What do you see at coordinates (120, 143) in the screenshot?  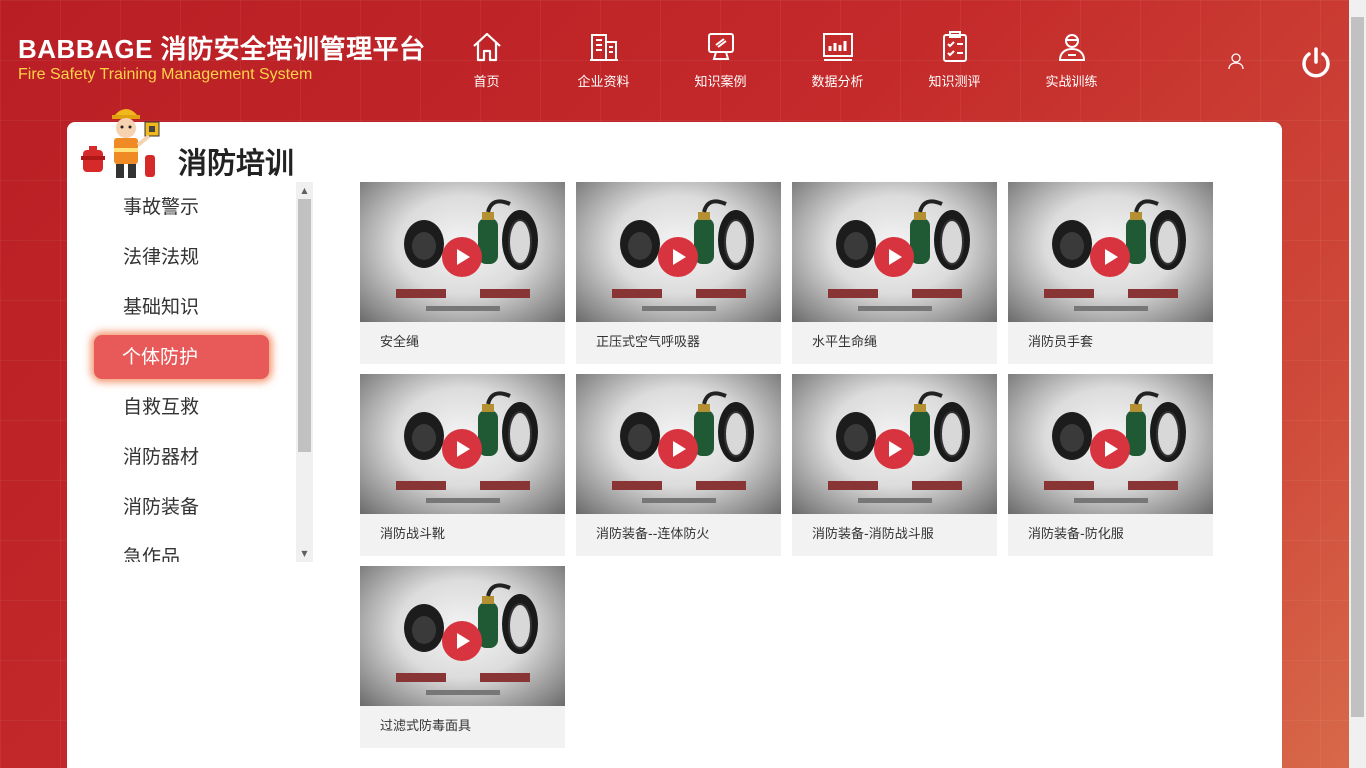 I see `firefighter-mascot-icon` at bounding box center [120, 143].